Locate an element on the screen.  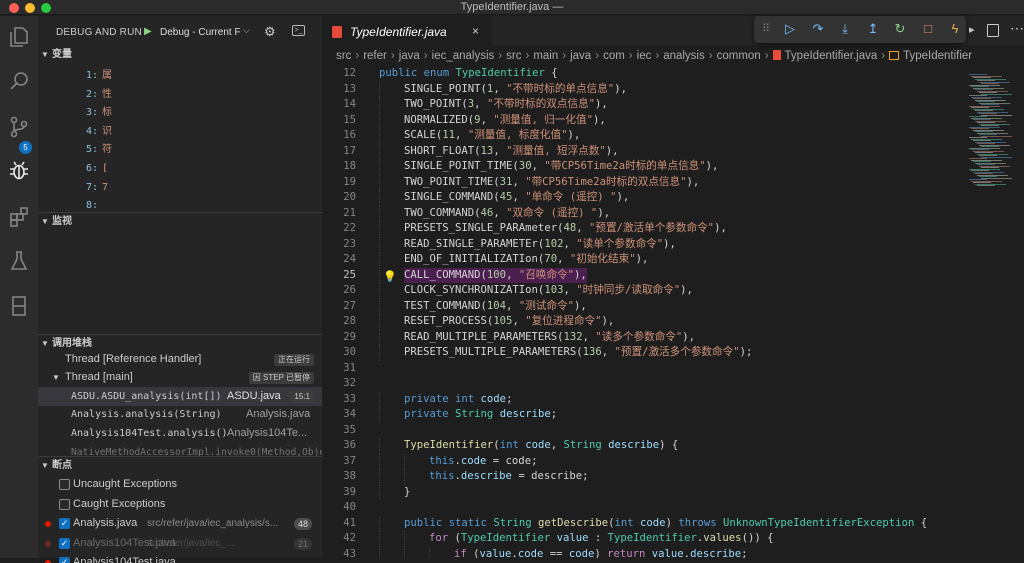
thread-row: Thread [Reference Handler] 正在运行 is located at coordinates (180, 359).